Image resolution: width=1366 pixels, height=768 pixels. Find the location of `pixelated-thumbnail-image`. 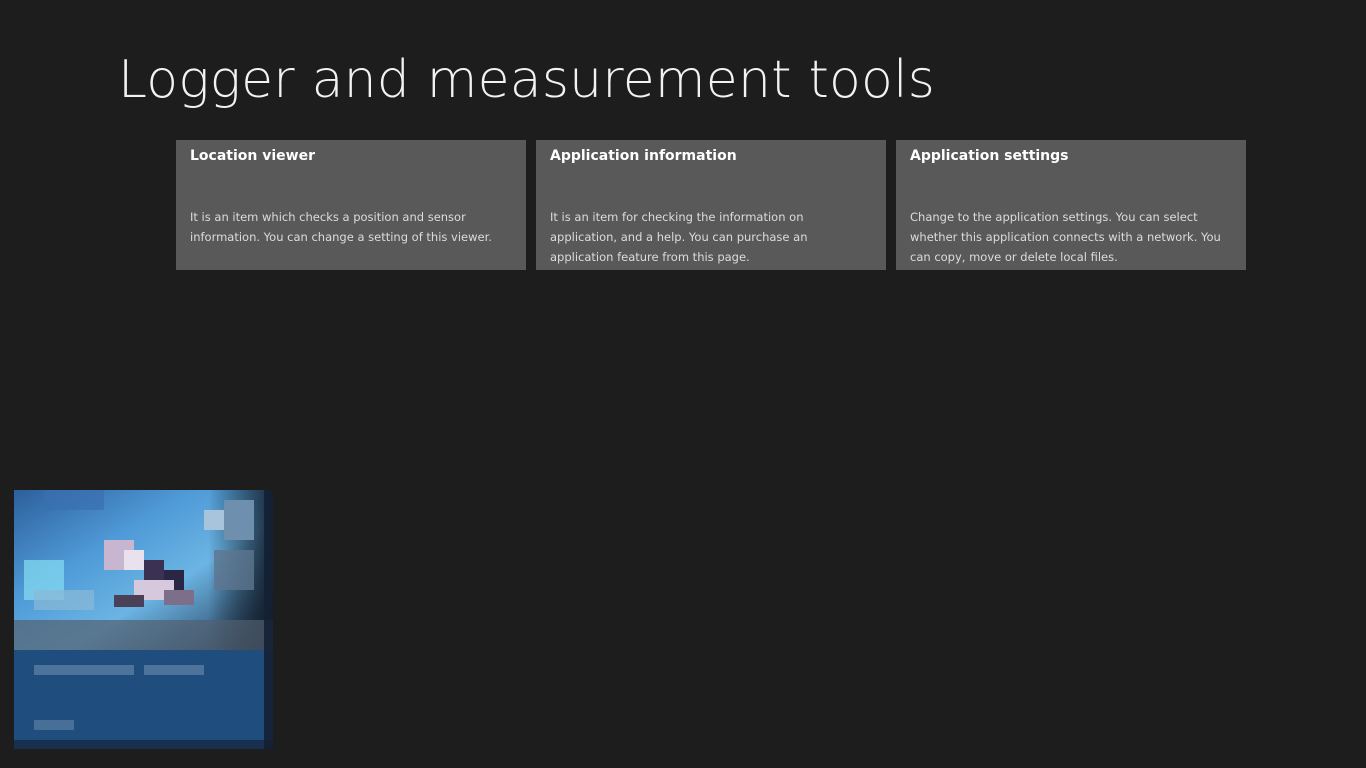

pixelated-thumbnail-image is located at coordinates (143, 619).